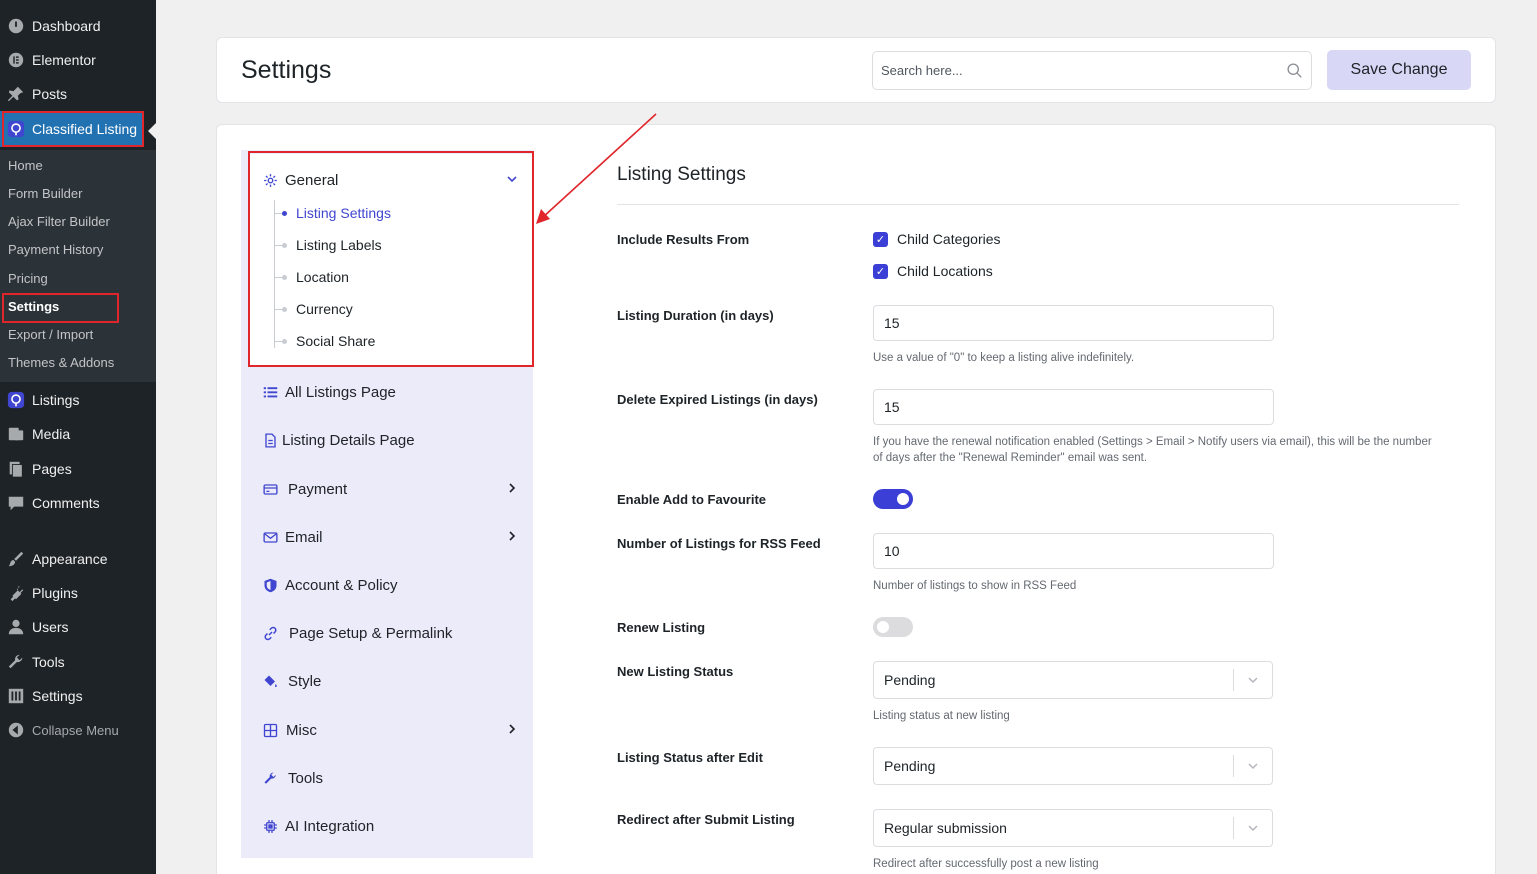  Describe the element at coordinates (55, 250) in the screenshot. I see `submenu-payment-history: Payment History` at that location.